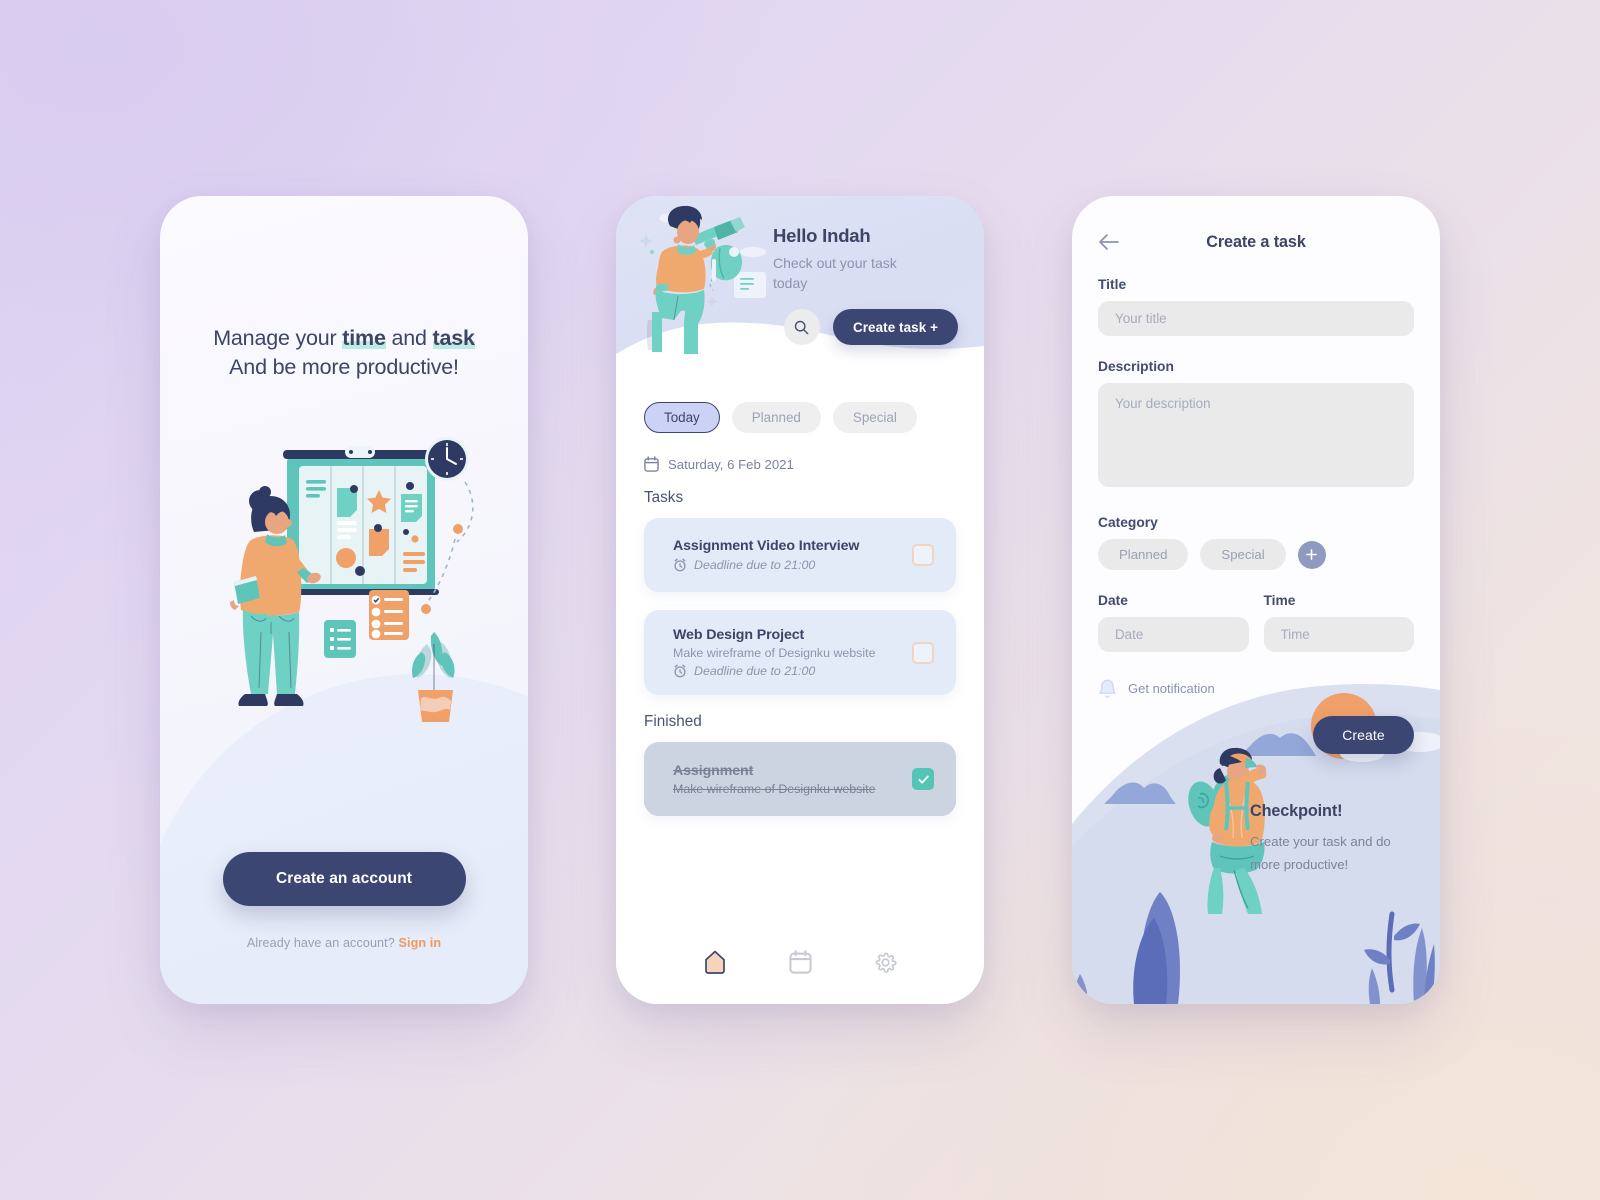 The height and width of the screenshot is (1200, 1600). What do you see at coordinates (1279, 600) in the screenshot?
I see `time-field-label: Time` at bounding box center [1279, 600].